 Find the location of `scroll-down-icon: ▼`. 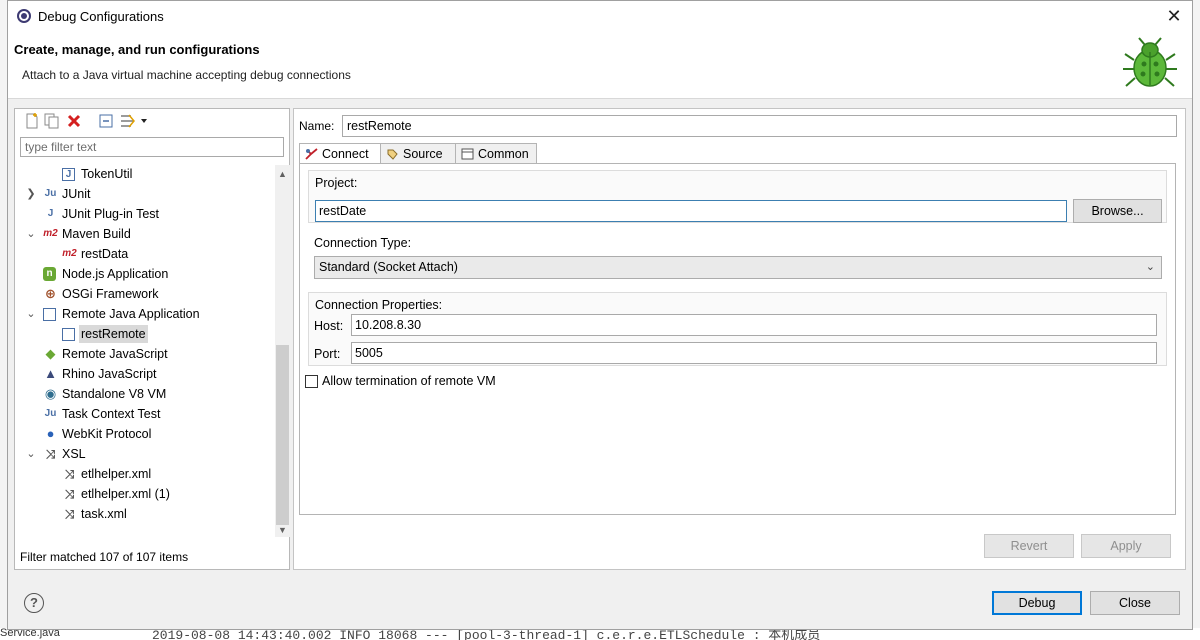

scroll-down-icon: ▼ is located at coordinates (282, 530).